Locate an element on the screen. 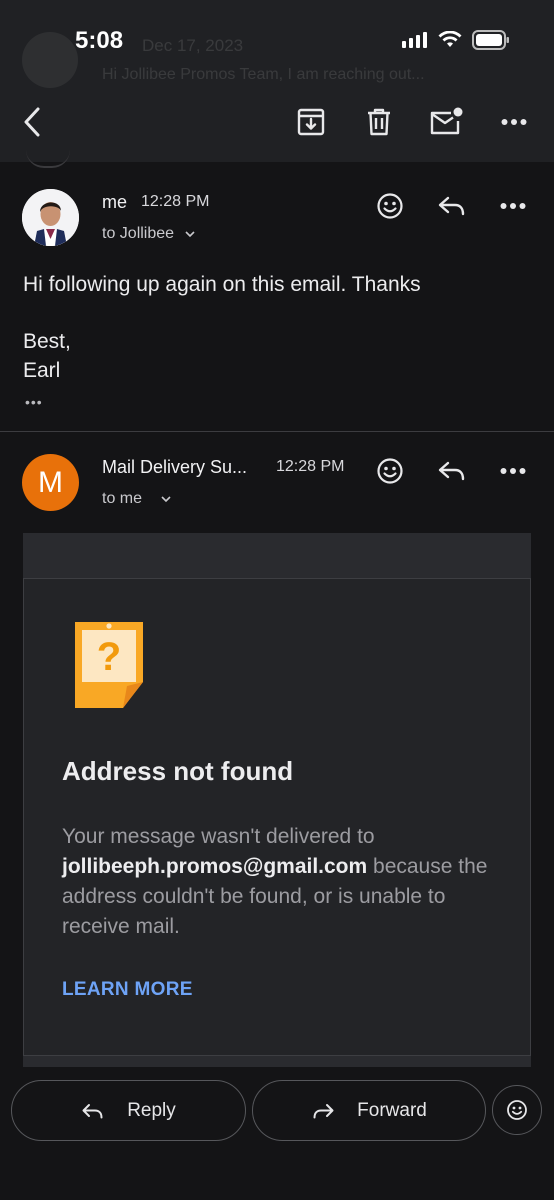 The image size is (554, 1200). collapsed-thread-edge is located at coordinates (48, 159).